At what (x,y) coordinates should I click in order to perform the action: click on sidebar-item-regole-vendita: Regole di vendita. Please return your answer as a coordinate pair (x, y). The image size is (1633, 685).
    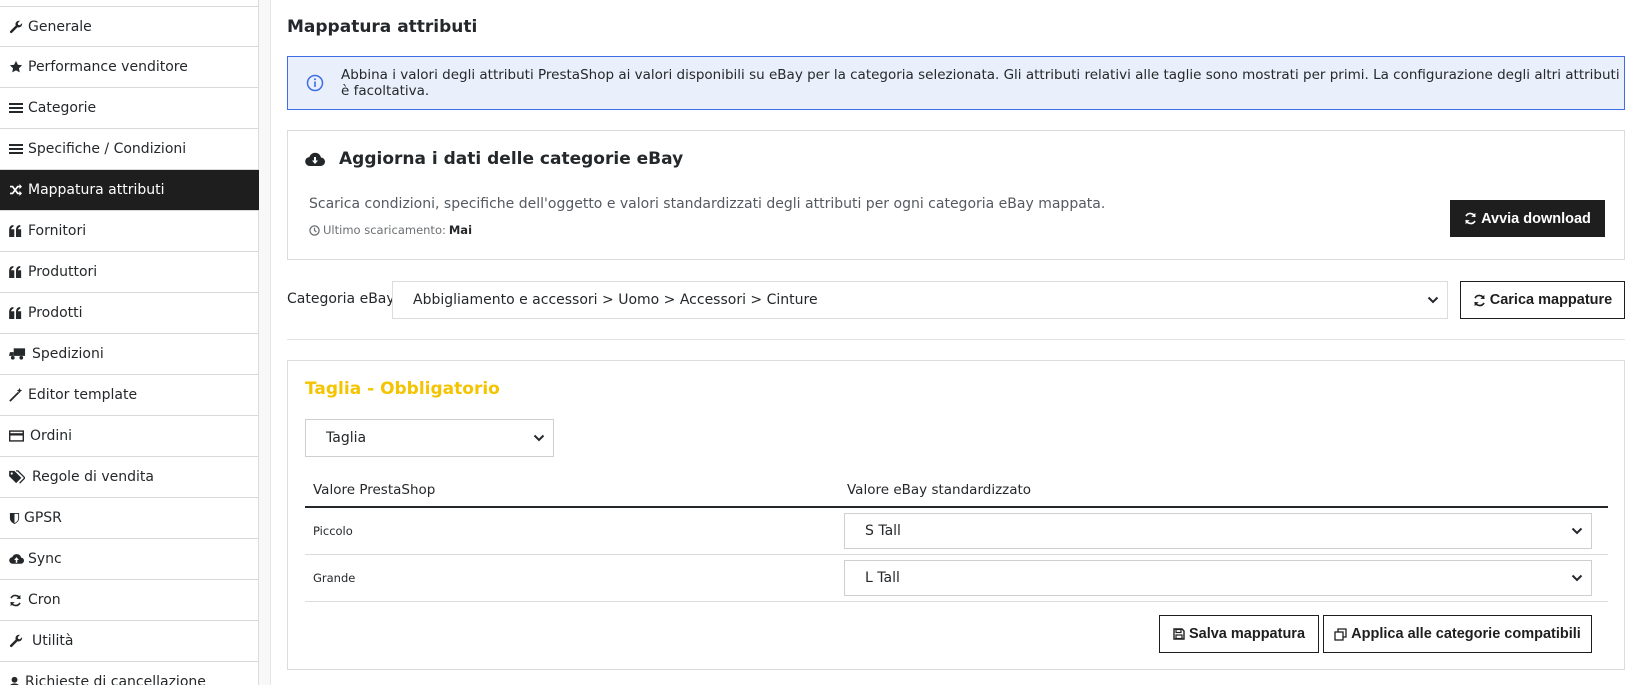
    Looking at the image, I should click on (129, 477).